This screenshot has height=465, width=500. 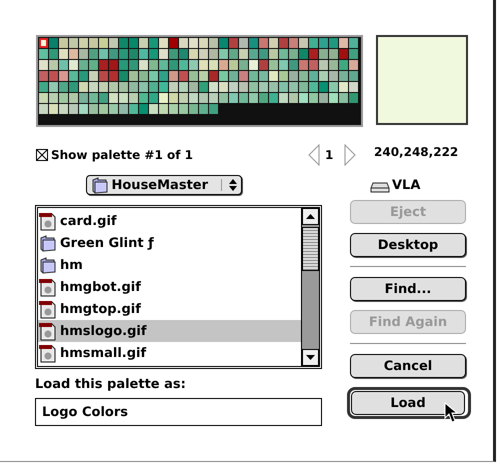 I want to click on dialog-button: Cancel, so click(x=408, y=366).